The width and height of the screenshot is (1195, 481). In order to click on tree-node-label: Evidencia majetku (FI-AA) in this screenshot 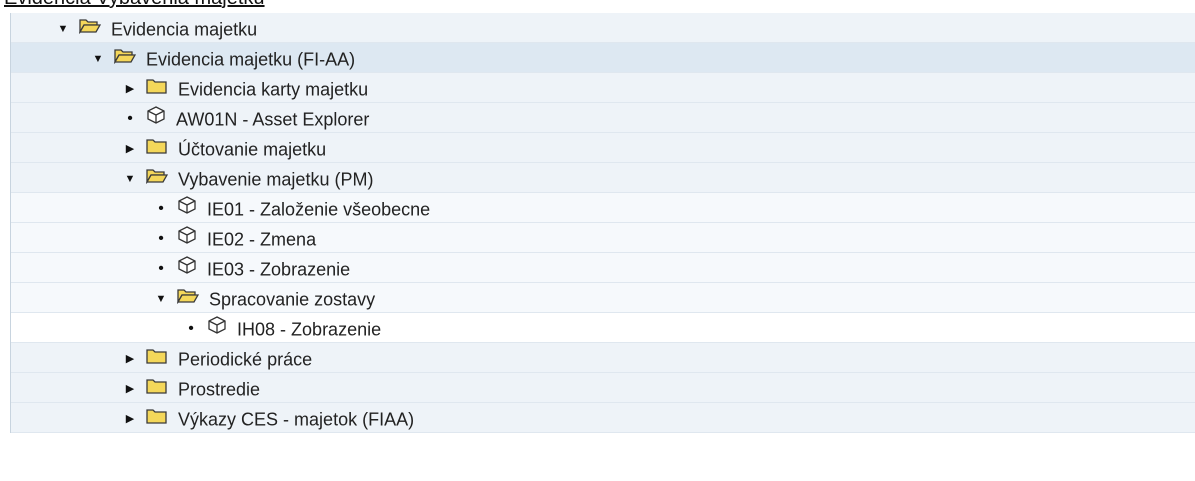, I will do `click(251, 59)`.